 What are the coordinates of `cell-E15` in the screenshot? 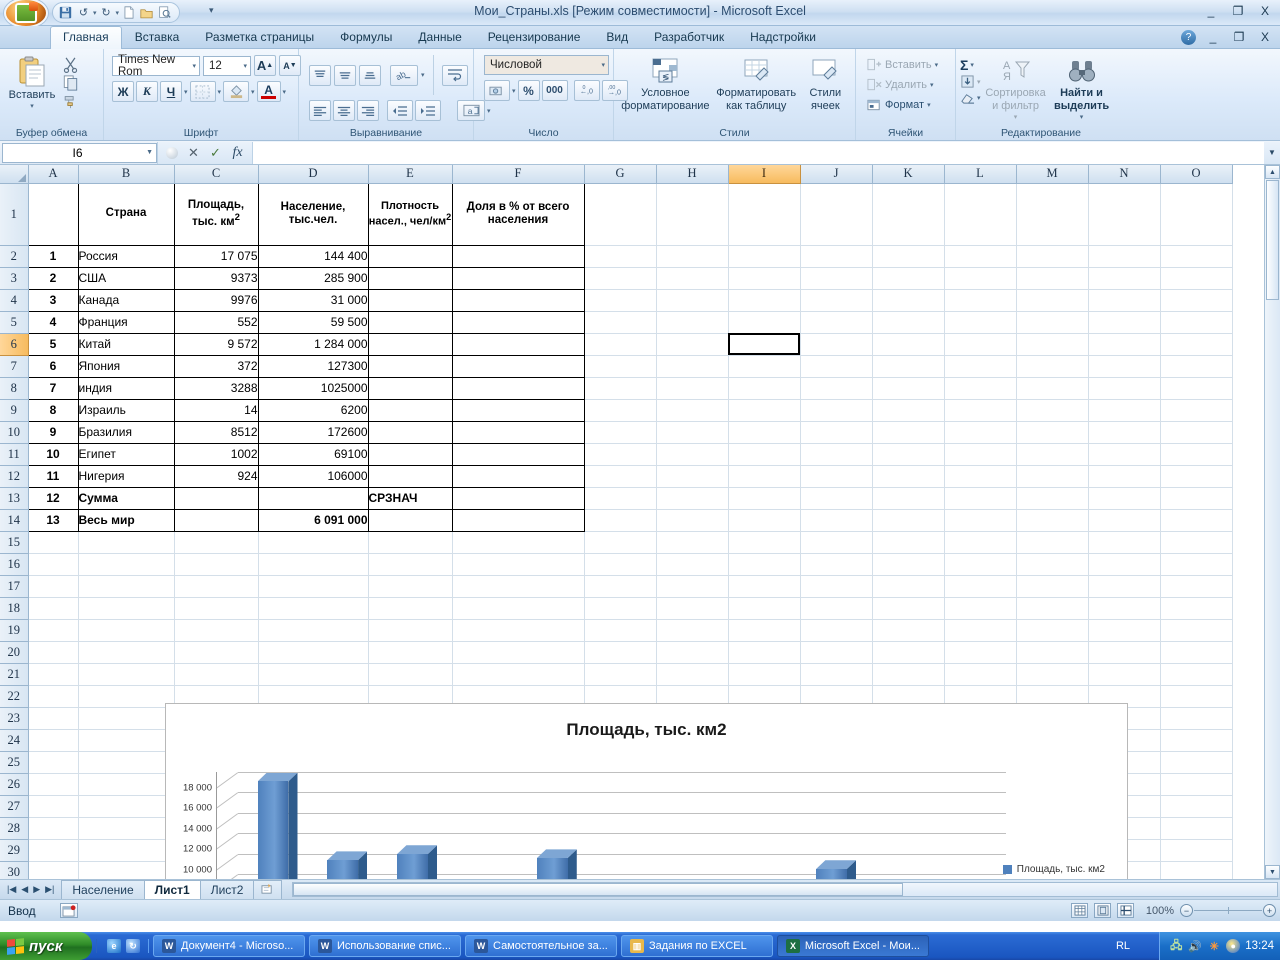 It's located at (410, 542).